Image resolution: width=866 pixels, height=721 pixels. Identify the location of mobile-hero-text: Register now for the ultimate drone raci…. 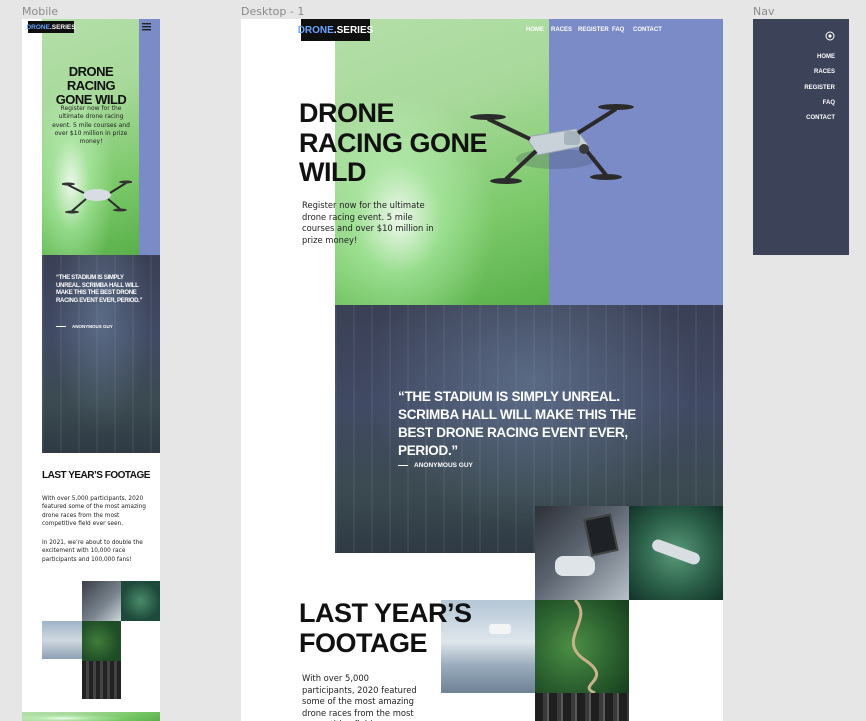
(91, 125).